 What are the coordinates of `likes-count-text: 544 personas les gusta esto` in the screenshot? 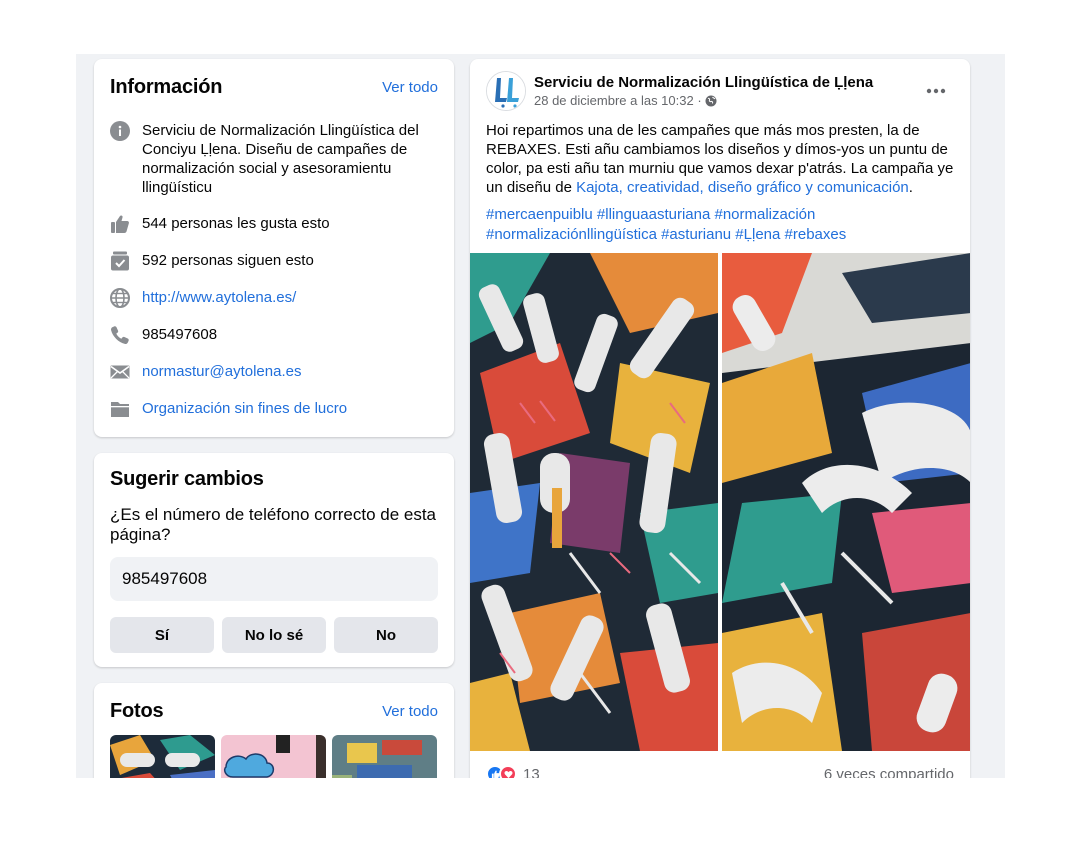 It's located at (236, 223).